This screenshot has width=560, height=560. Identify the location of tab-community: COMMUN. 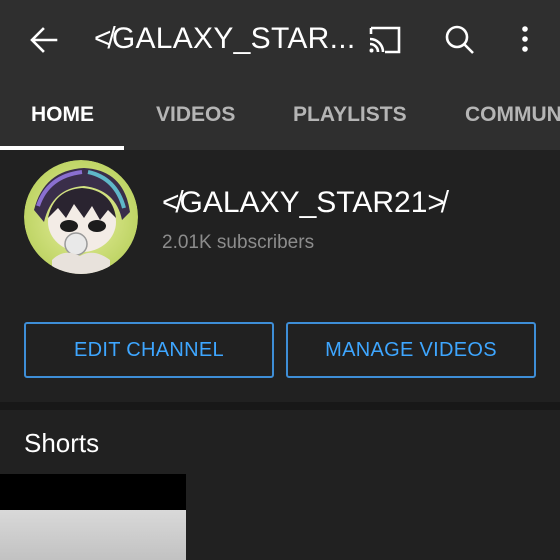
(512, 115).